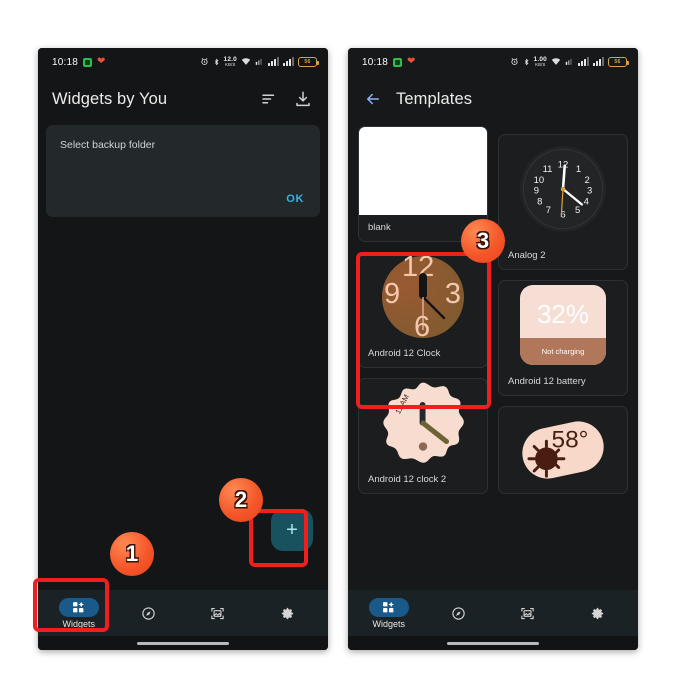  I want to click on weather-thumbnail: 58°, so click(563, 450).